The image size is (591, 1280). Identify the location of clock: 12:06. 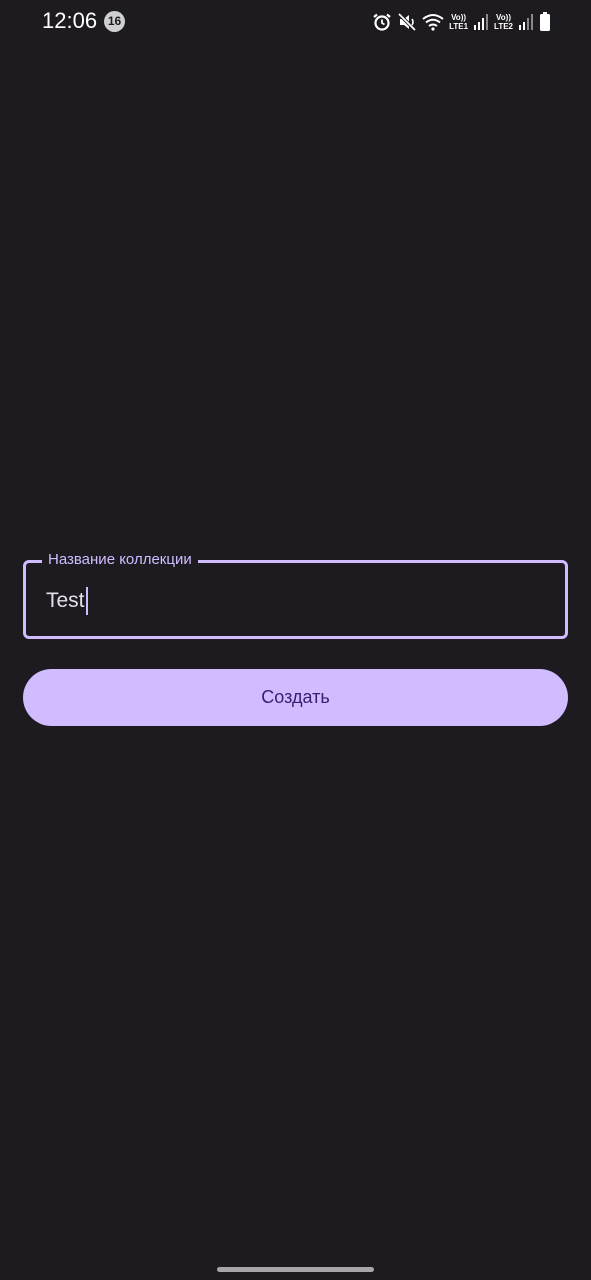
(70, 20).